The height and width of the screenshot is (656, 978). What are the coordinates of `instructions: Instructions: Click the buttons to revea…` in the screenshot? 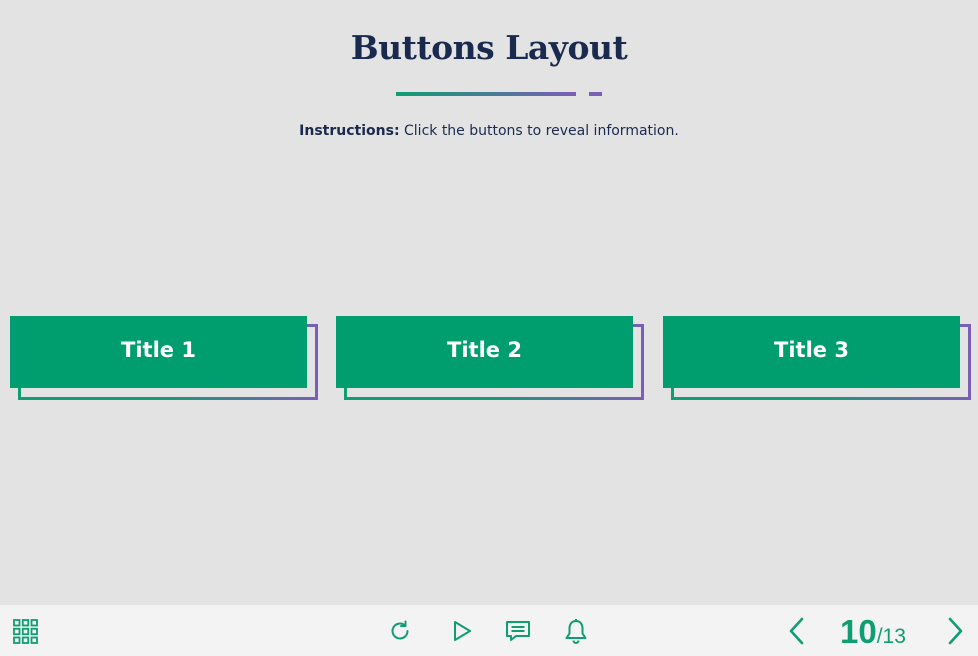 It's located at (489, 131).